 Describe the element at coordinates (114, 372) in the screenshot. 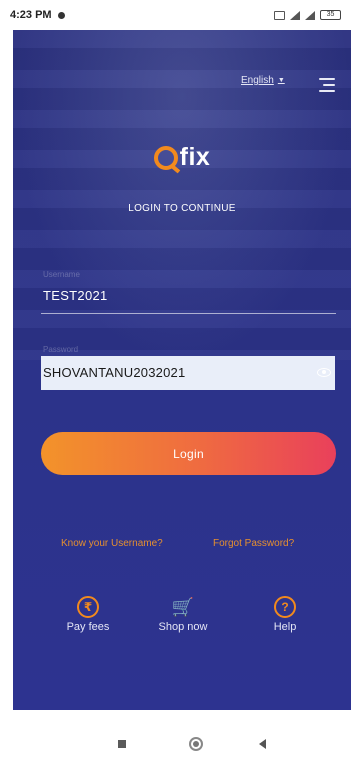

I see `password-value: SHOVANTANU2032021` at that location.